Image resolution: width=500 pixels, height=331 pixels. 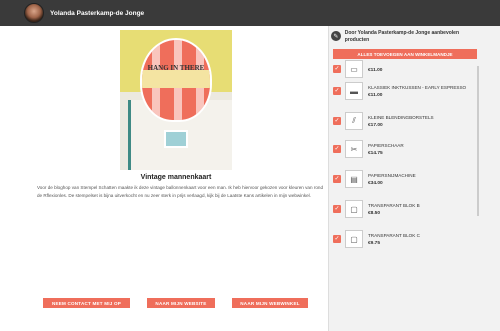 I want to click on add-all-button: ALLES TOEVOEGEN AAN WINKELMANDJE, so click(x=405, y=54).